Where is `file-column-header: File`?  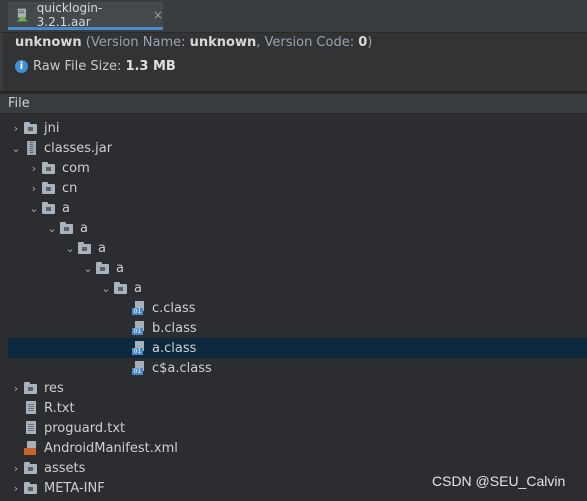
file-column-header: File is located at coordinates (293, 104).